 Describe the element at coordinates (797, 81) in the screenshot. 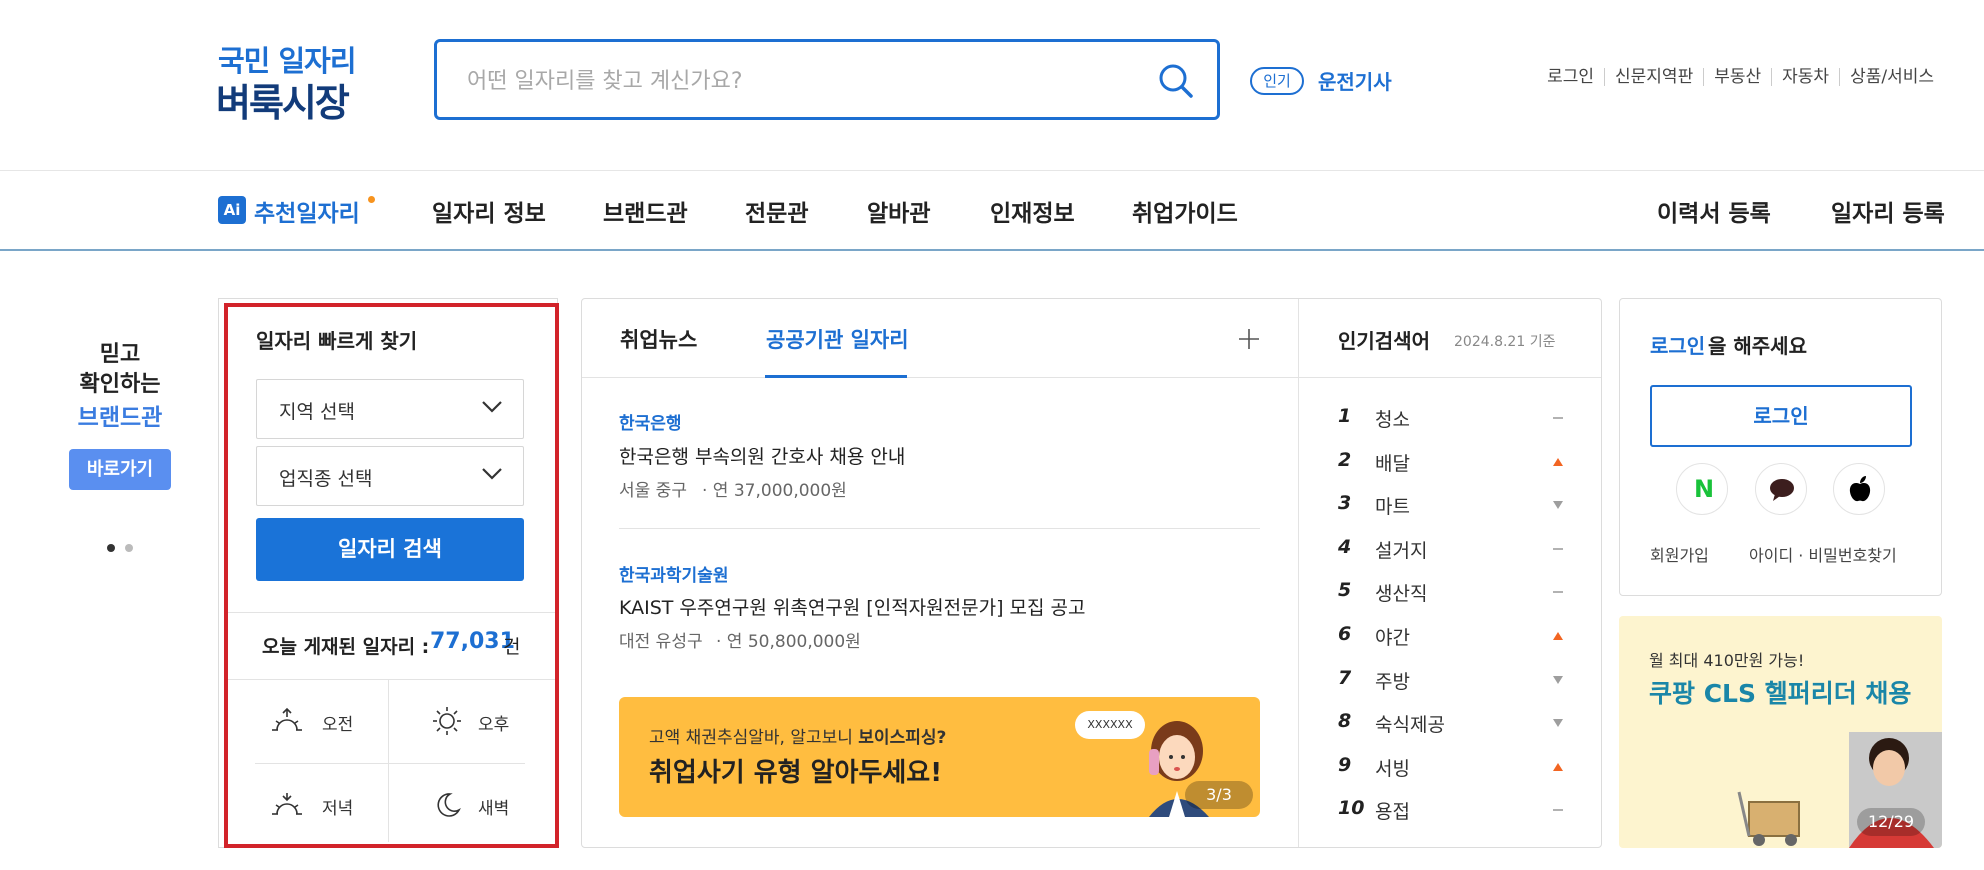

I see `search-input` at that location.